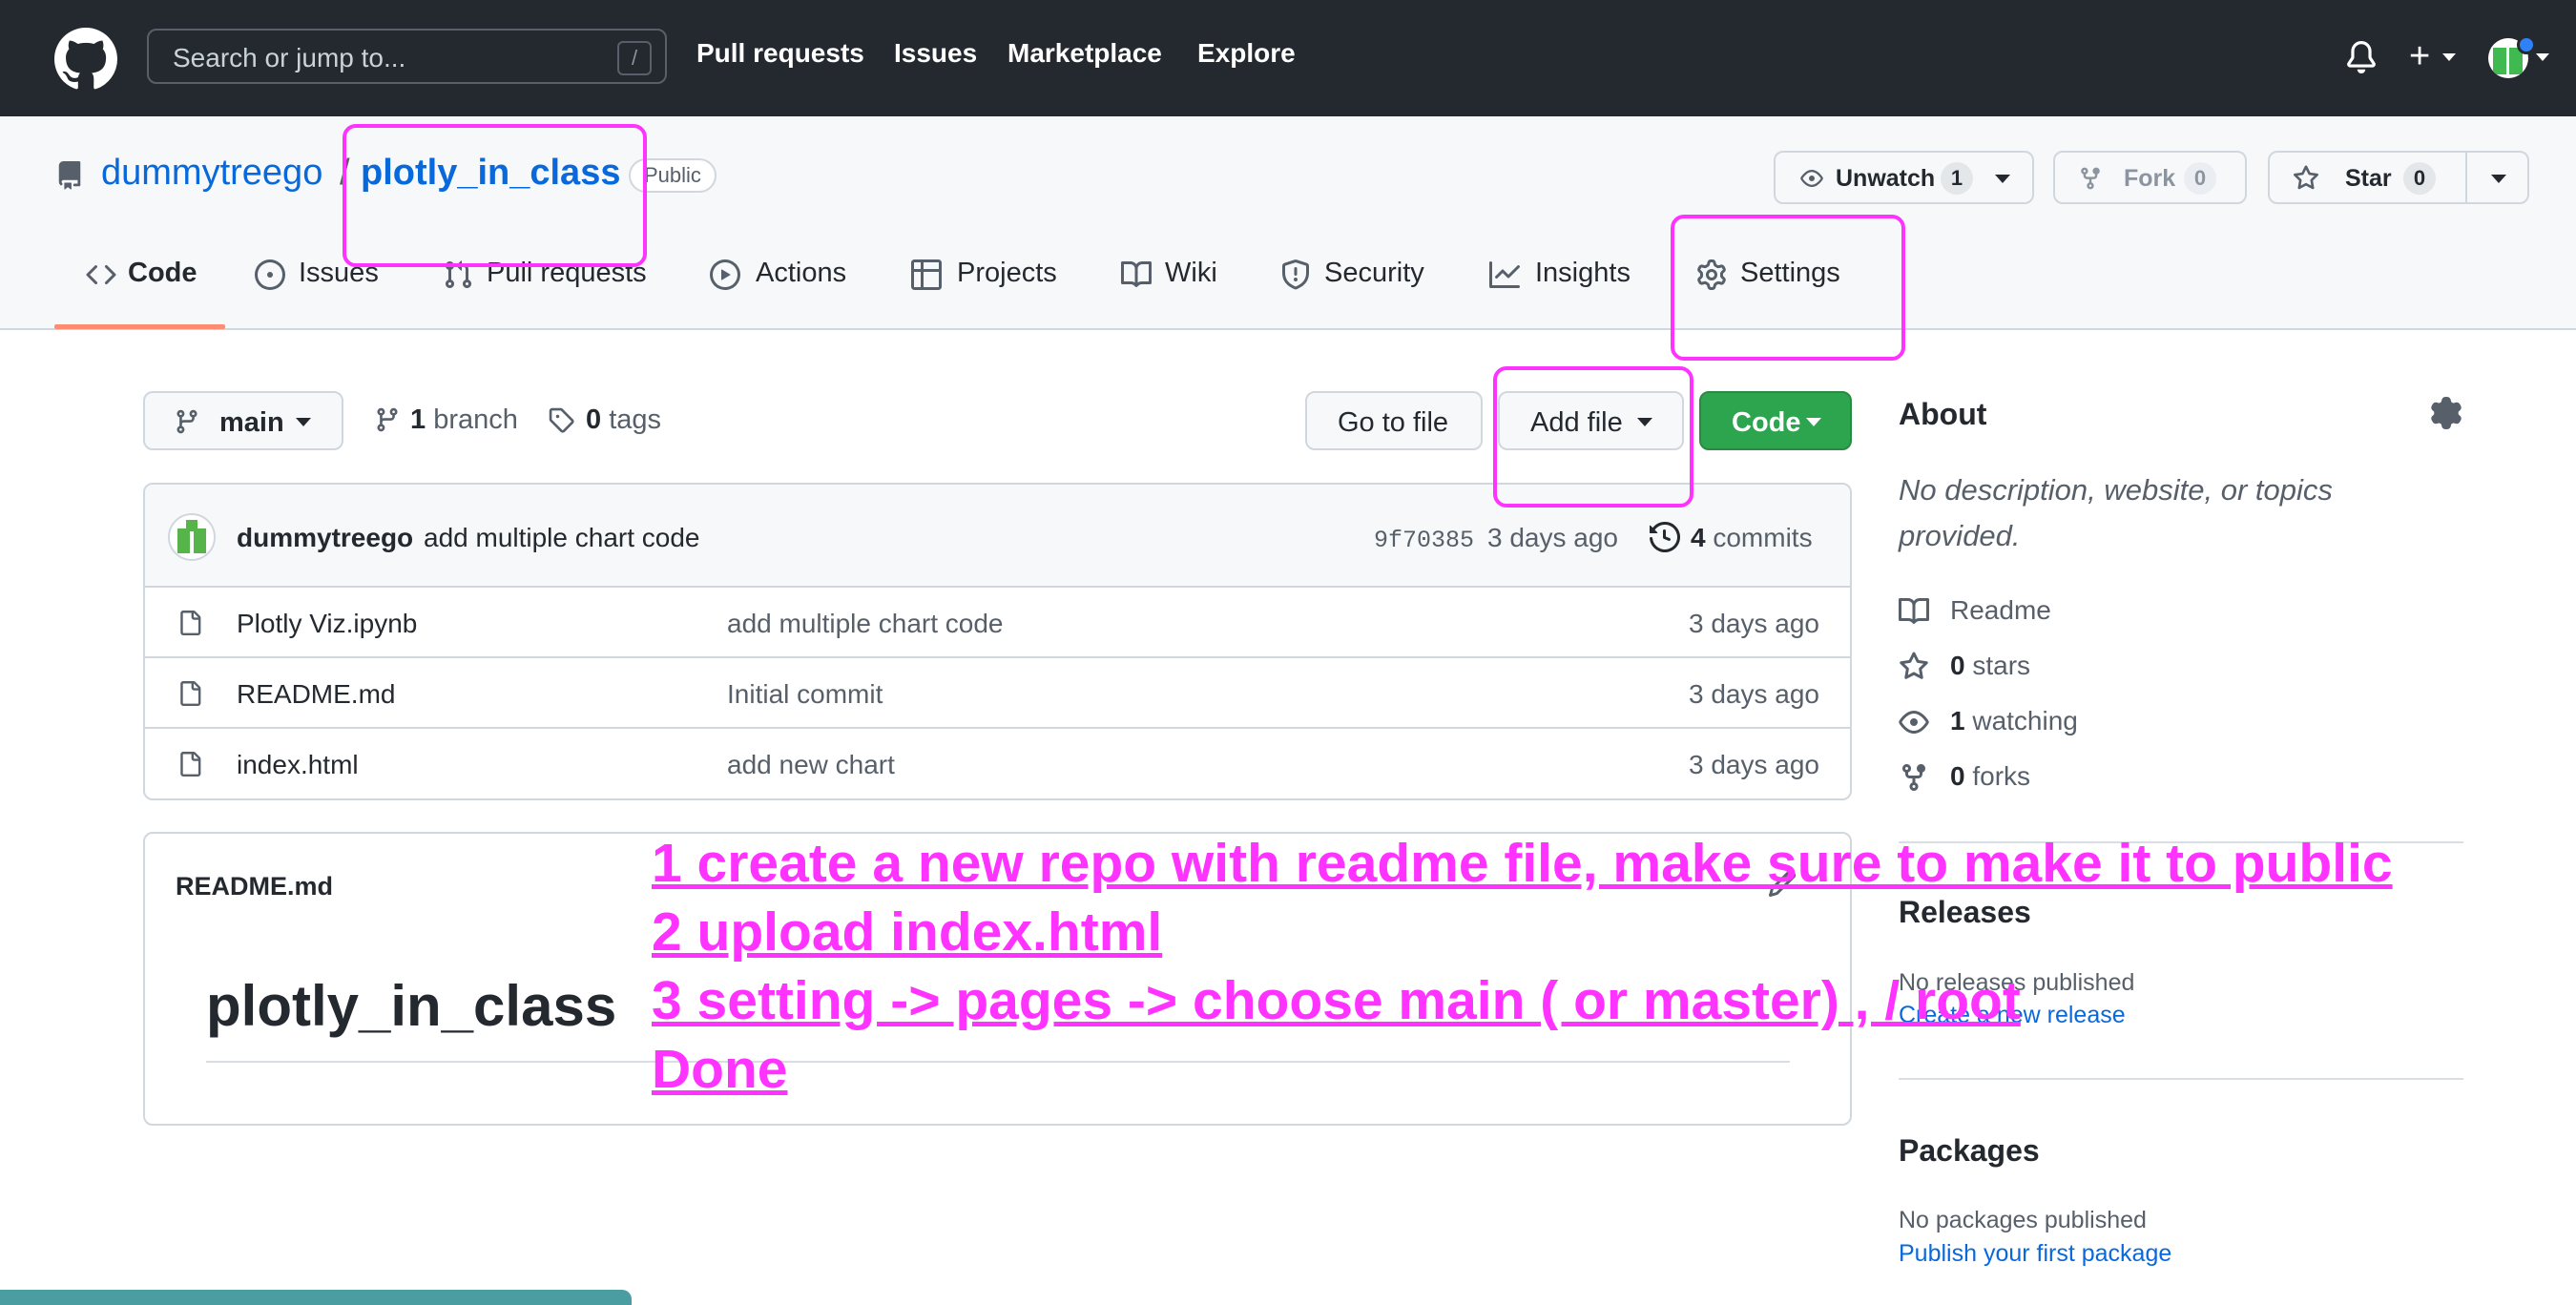 The image size is (2576, 1305). What do you see at coordinates (2419, 56) in the screenshot?
I see `create-new-plus-icon: +` at bounding box center [2419, 56].